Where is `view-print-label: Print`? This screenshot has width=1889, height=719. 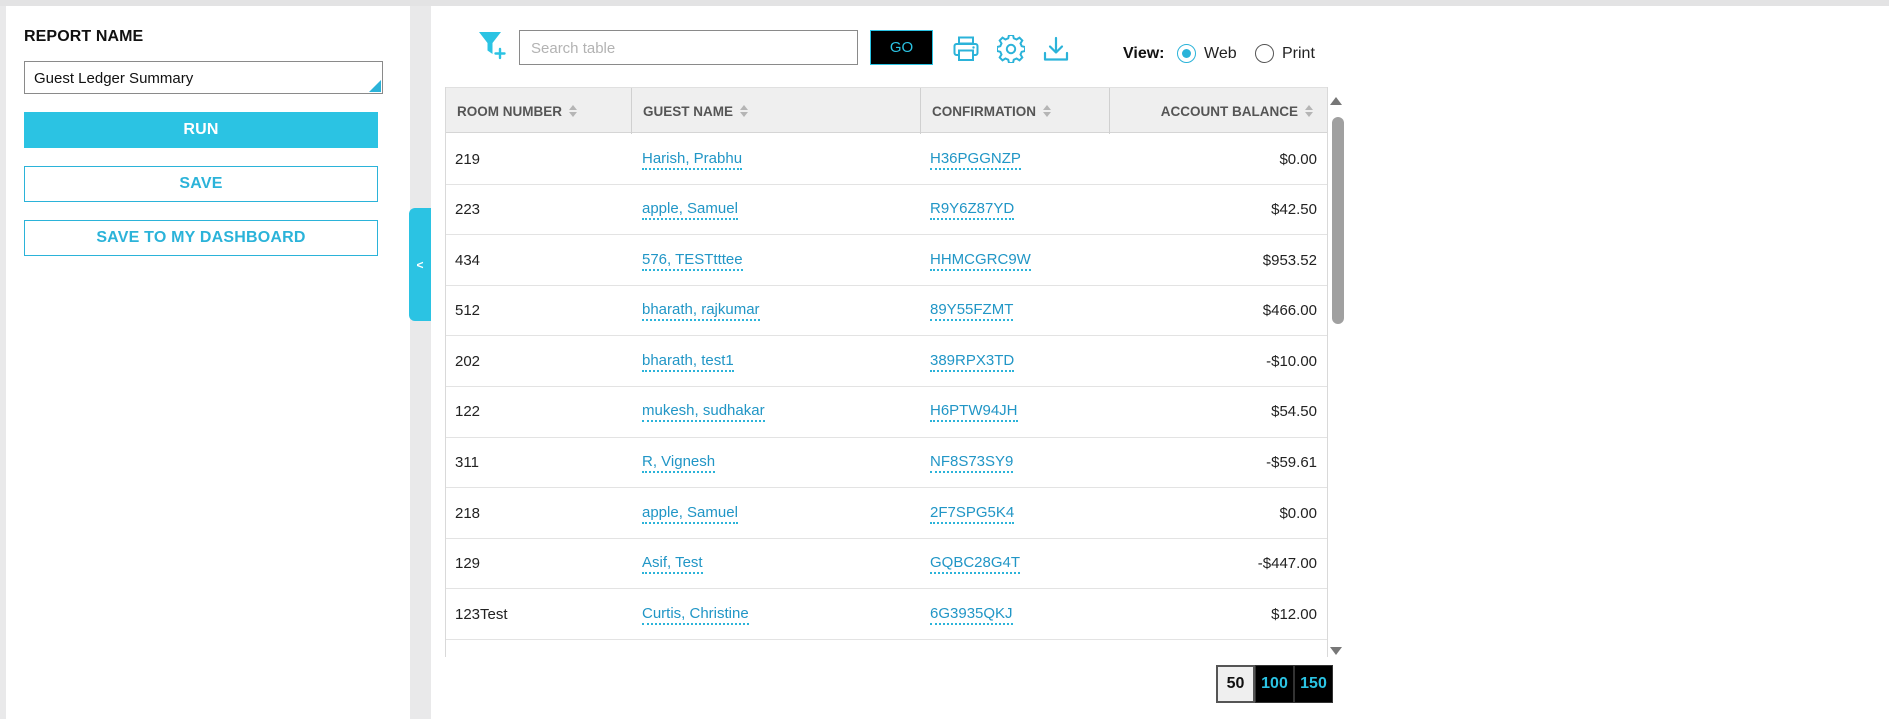 view-print-label: Print is located at coordinates (1298, 54).